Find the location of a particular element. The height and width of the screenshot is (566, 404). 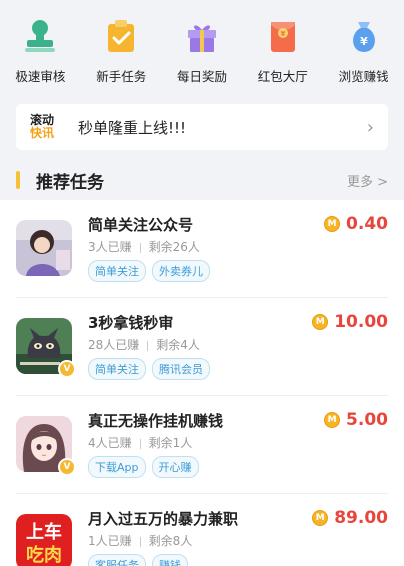

task-tag: 外卖券儿 is located at coordinates (181, 271).